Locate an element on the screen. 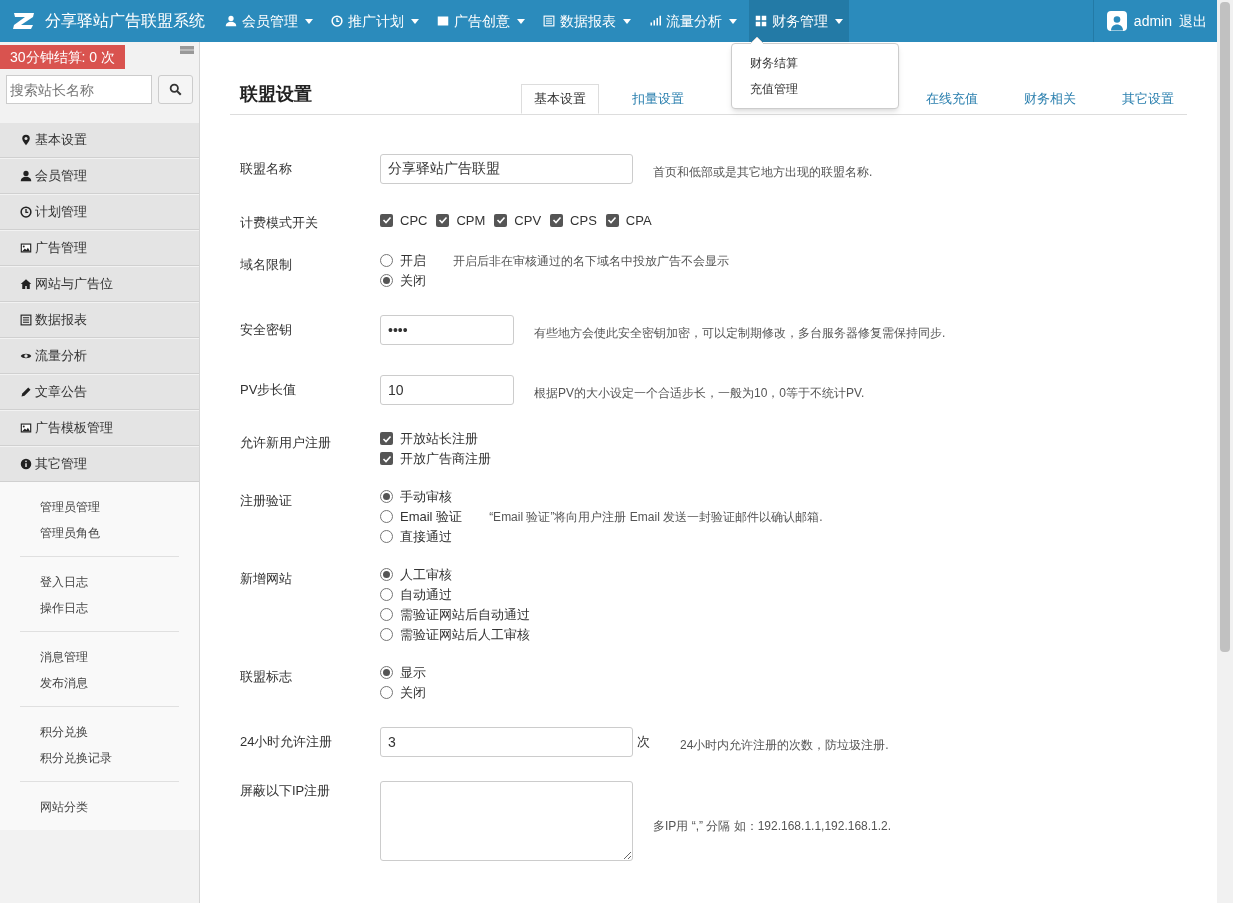 This screenshot has width=1233, height=903. nav-menu: 财务管理 is located at coordinates (799, 21).